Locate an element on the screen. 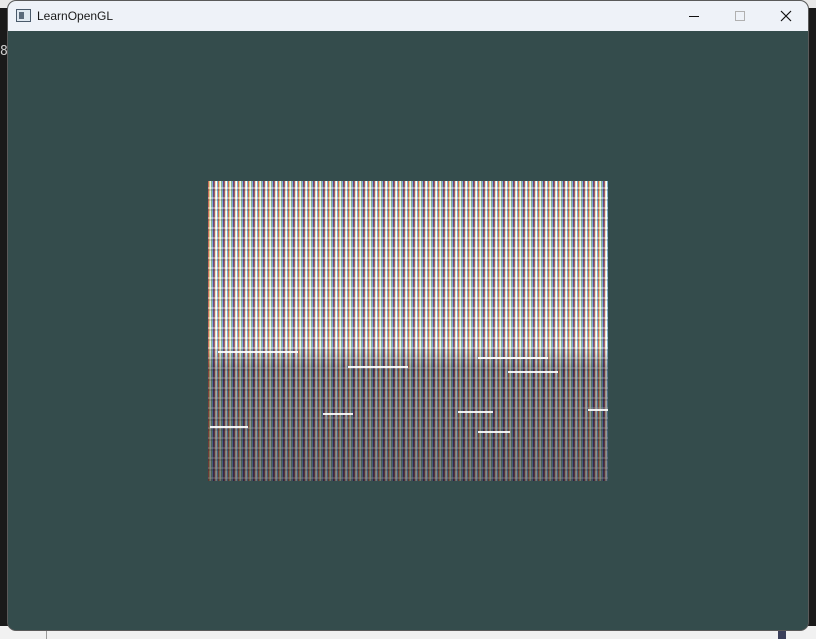 Image resolution: width=816 pixels, height=639 pixels. close-button is located at coordinates (785, 16).